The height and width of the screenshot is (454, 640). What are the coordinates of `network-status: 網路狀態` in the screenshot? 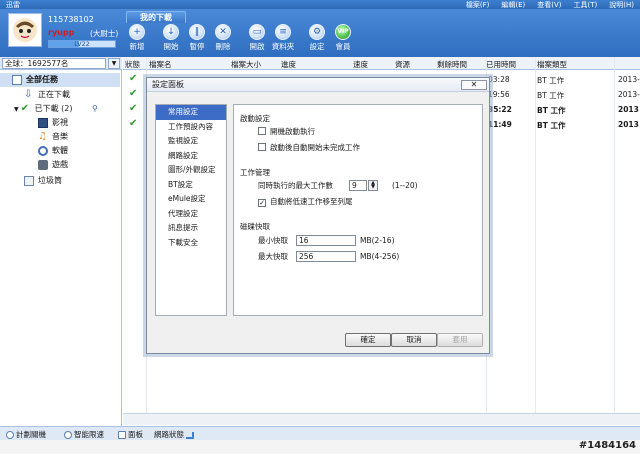 It's located at (174, 434).